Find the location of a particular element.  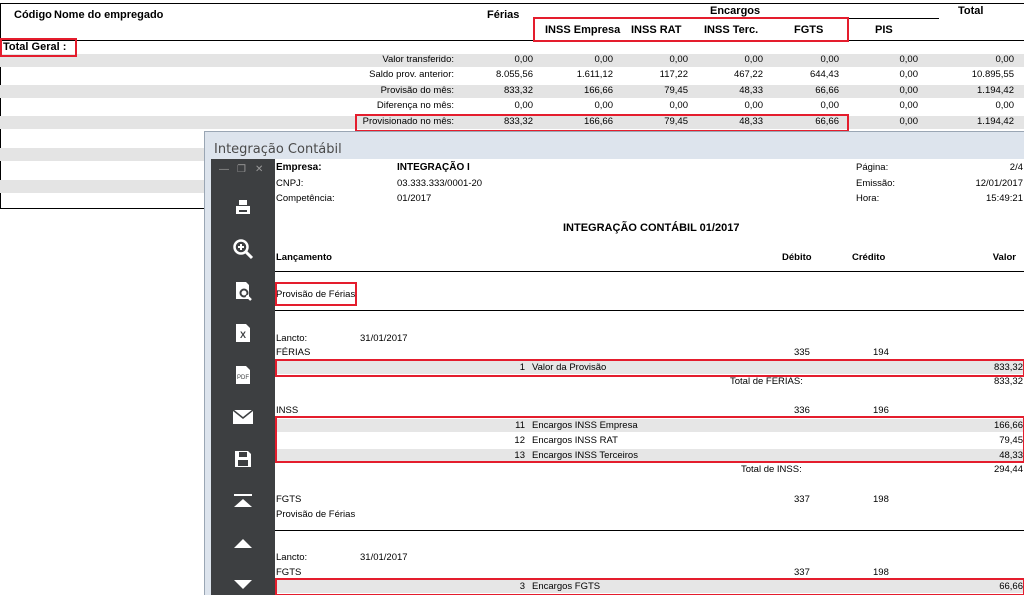

fgts-section-line is located at coordinates (649, 530).